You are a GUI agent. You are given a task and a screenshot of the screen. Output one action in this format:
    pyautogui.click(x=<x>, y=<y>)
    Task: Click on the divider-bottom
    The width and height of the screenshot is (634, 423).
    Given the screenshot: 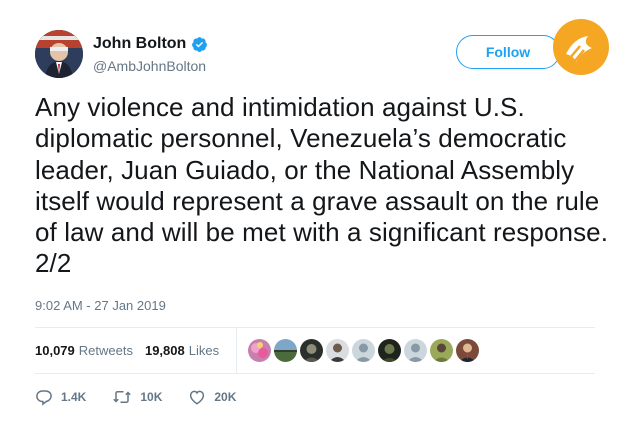 What is the action you would take?
    pyautogui.click(x=315, y=373)
    